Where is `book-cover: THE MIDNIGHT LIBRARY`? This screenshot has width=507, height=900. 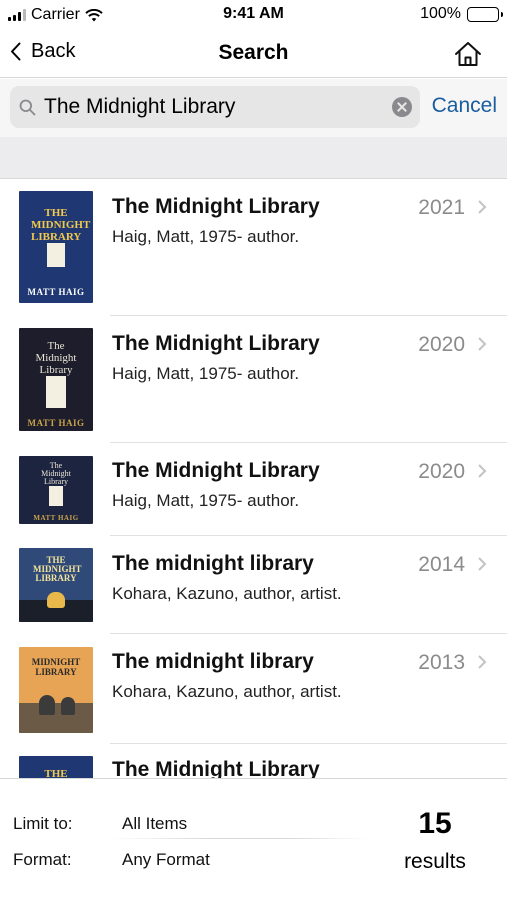 book-cover: THE MIDNIGHT LIBRARY is located at coordinates (56, 585).